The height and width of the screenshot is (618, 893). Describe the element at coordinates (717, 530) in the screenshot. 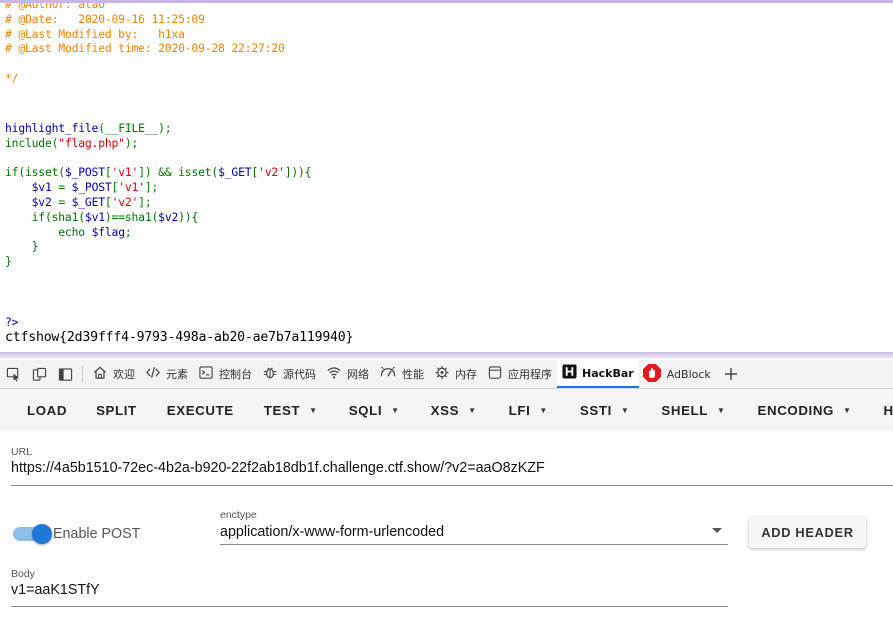

I see `dropdown-arrow-icon` at that location.